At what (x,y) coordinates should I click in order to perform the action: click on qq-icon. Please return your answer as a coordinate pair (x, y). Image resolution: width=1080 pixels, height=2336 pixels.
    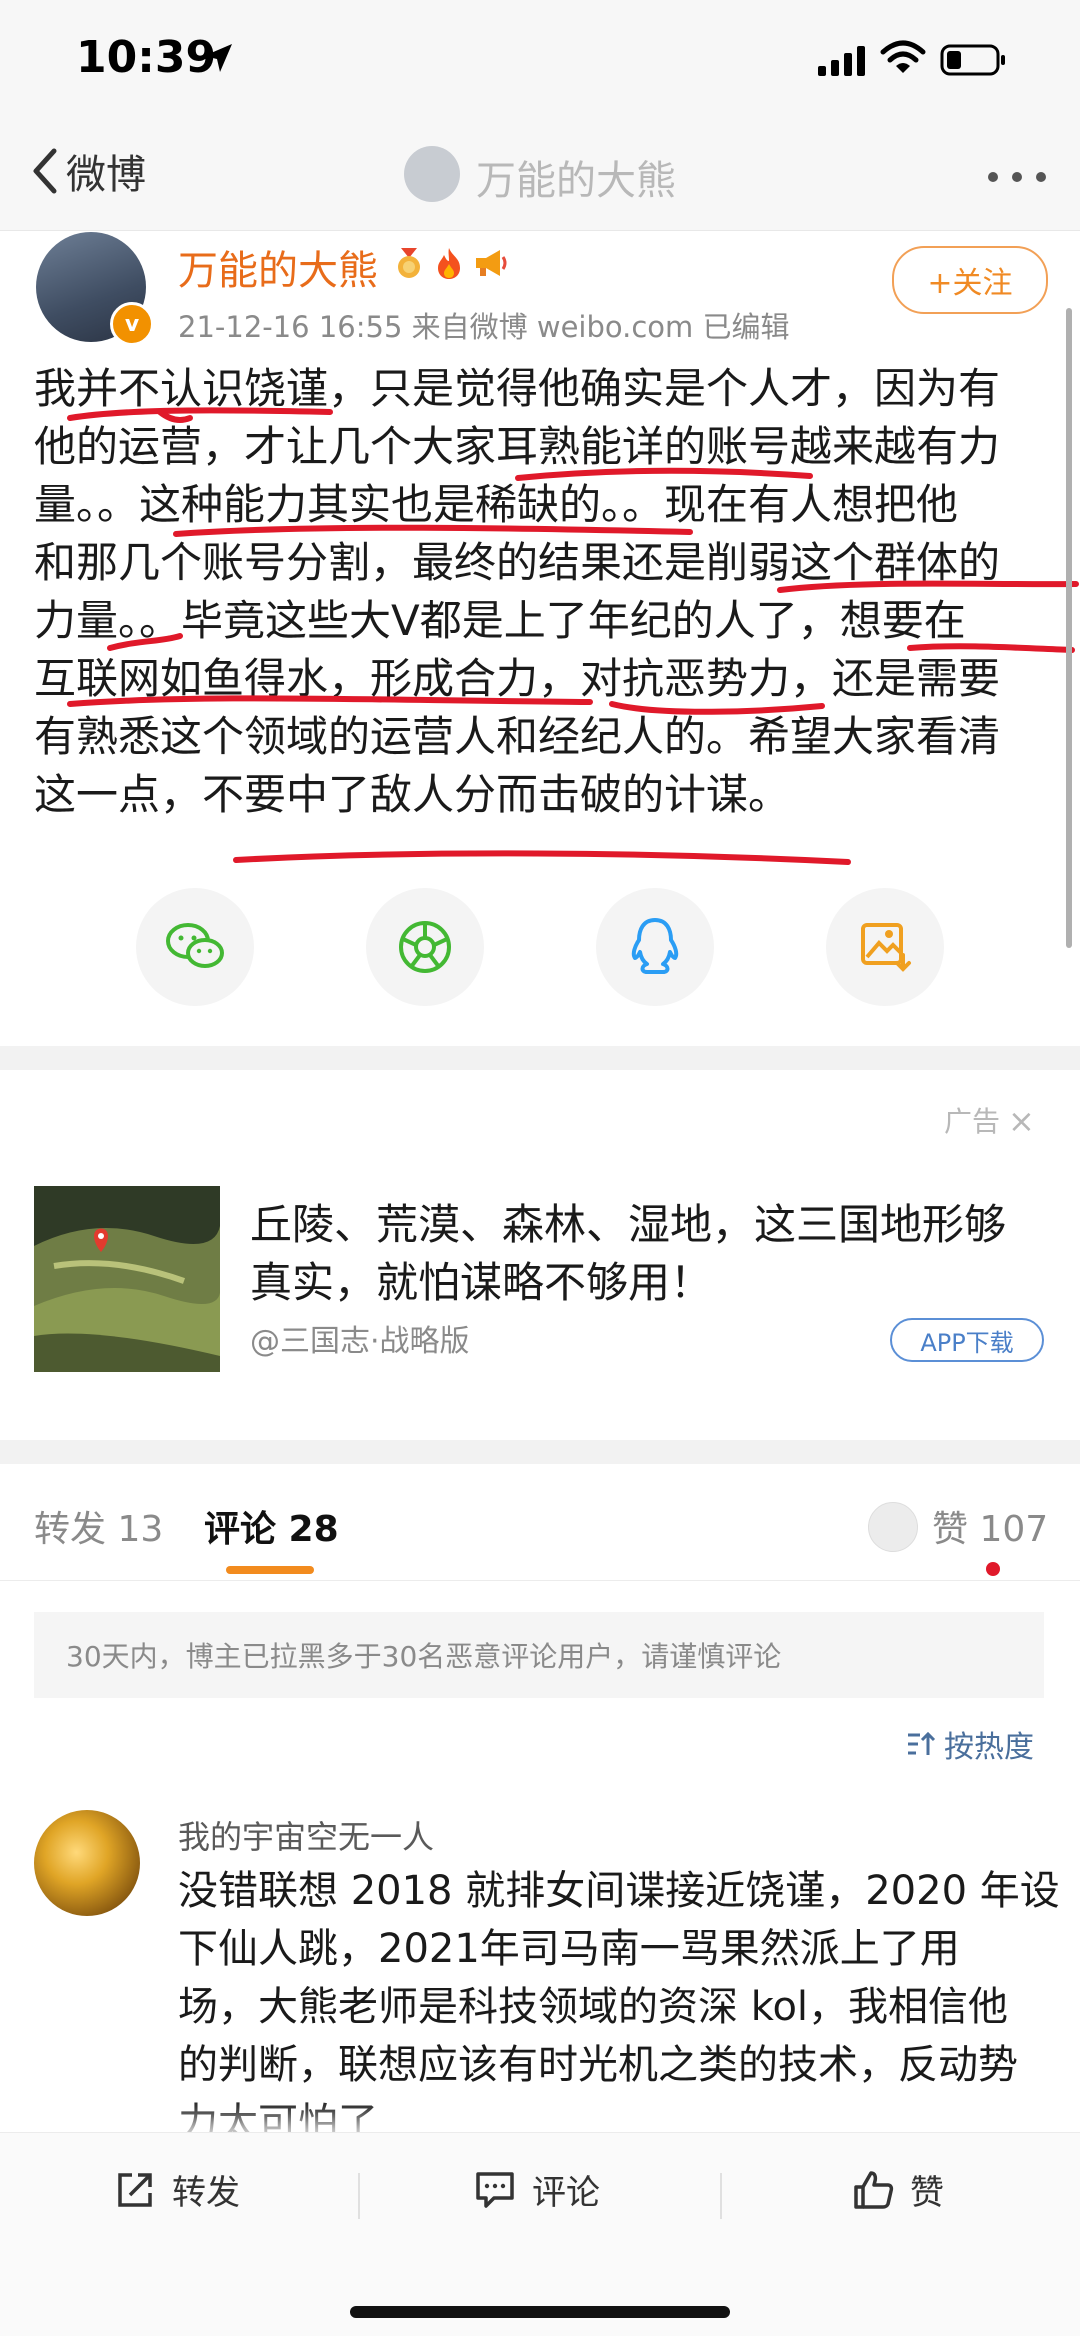
    Looking at the image, I should click on (655, 946).